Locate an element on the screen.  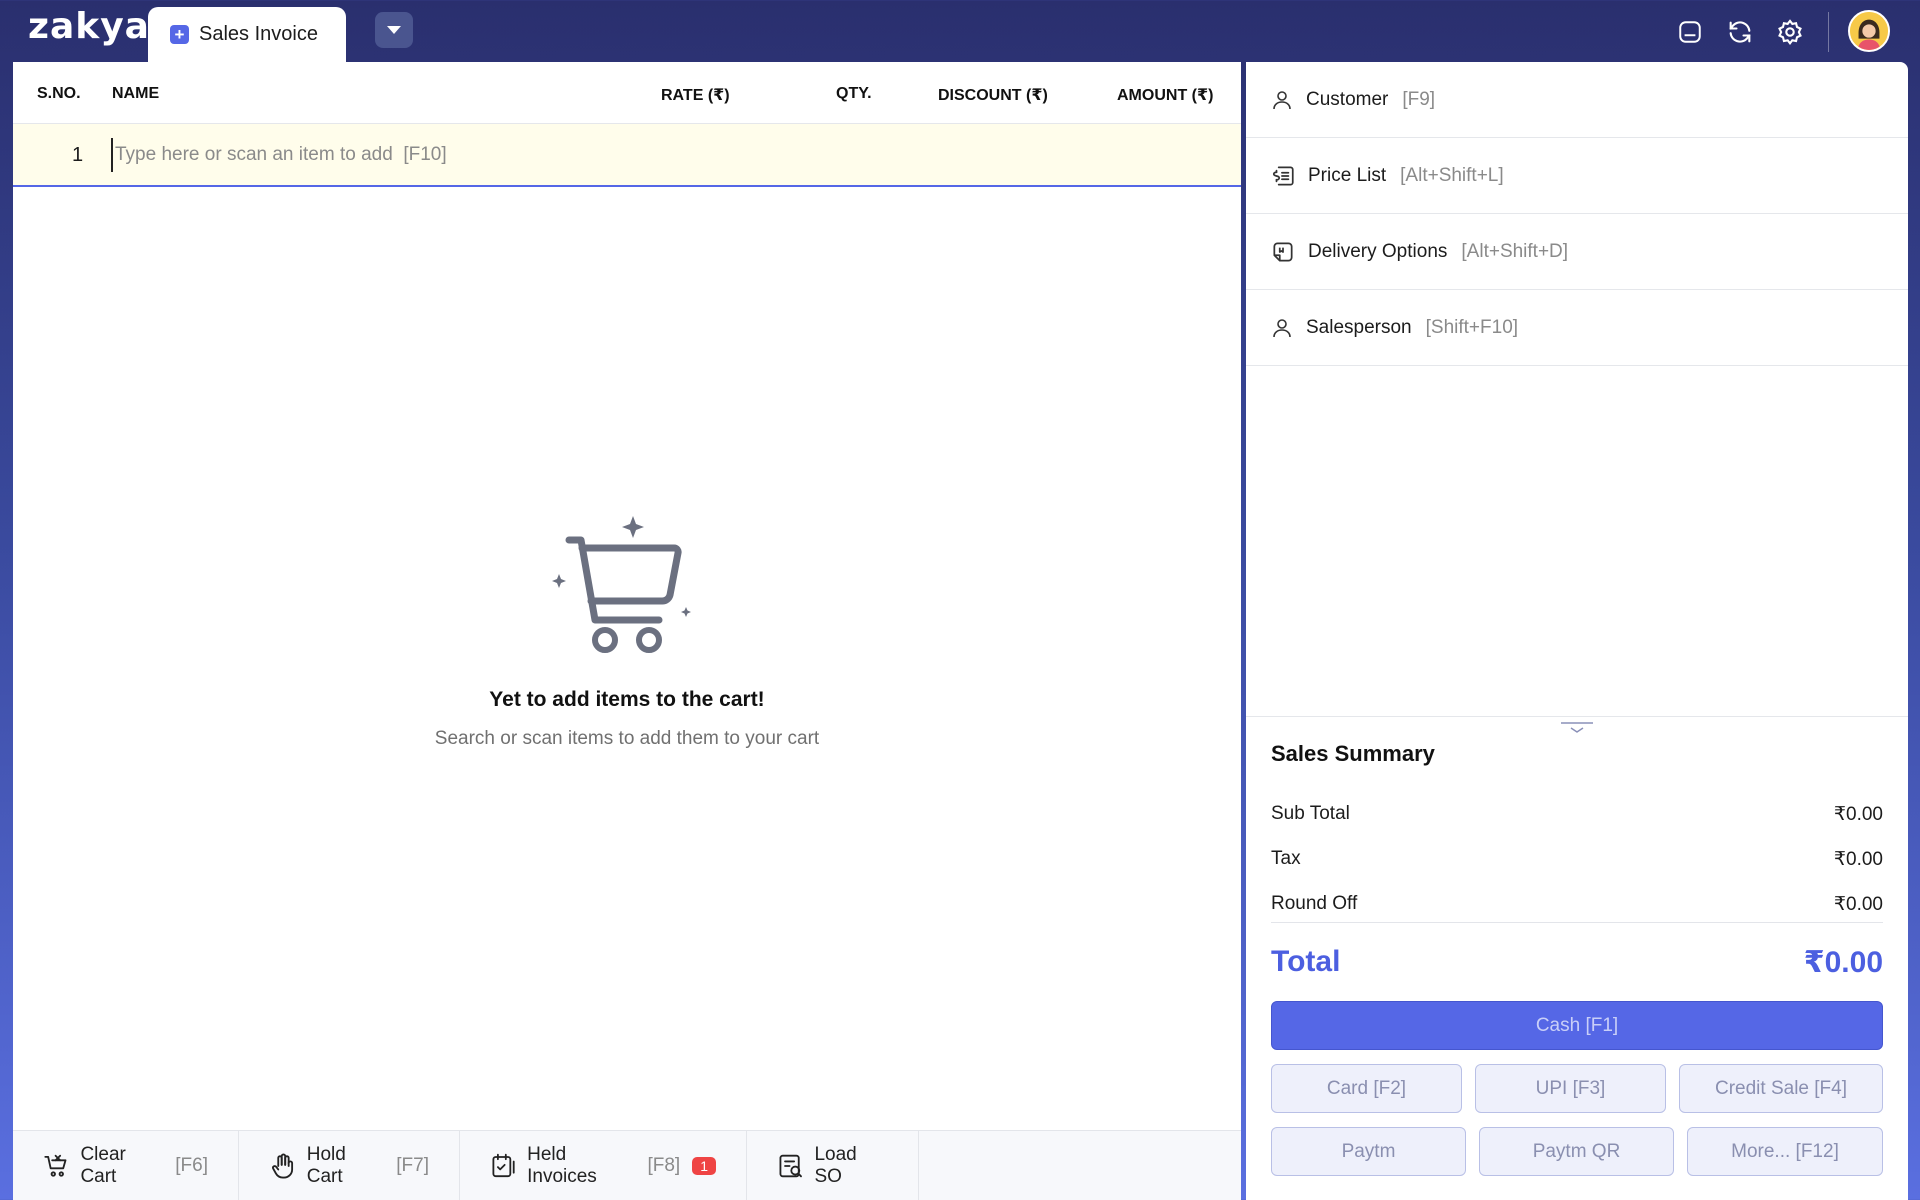
hold-cart-shortcut: [F7] is located at coordinates (412, 1165).